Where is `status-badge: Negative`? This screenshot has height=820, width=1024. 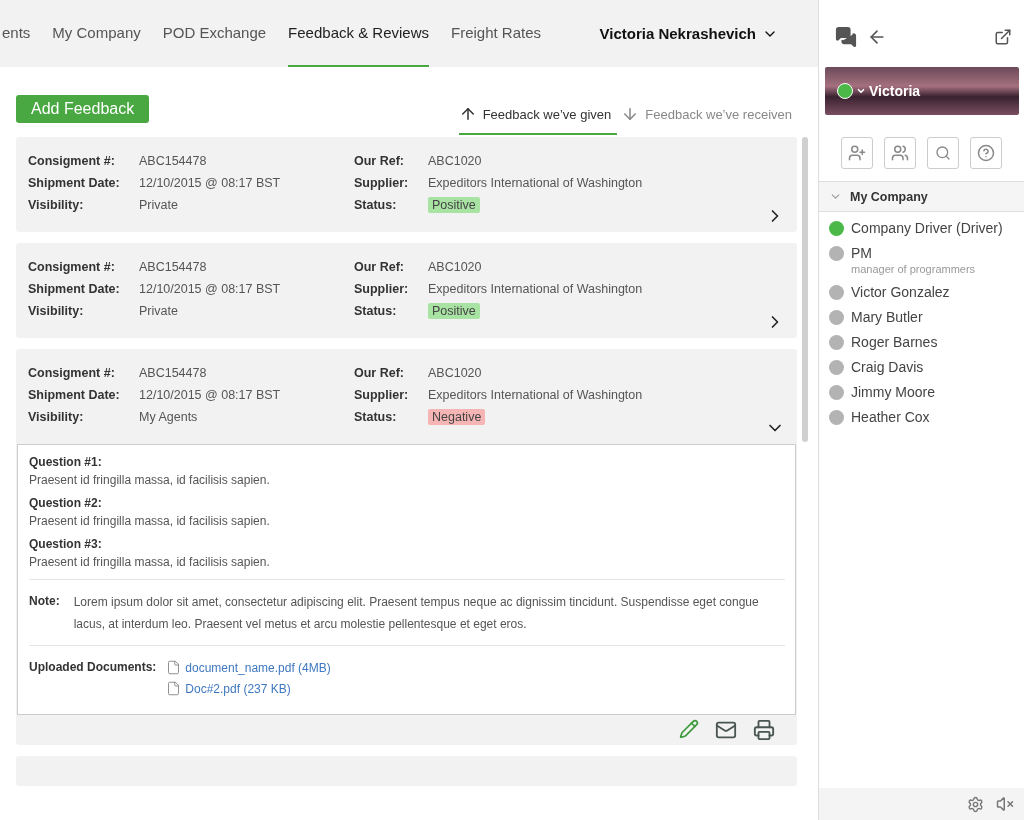 status-badge: Negative is located at coordinates (457, 417).